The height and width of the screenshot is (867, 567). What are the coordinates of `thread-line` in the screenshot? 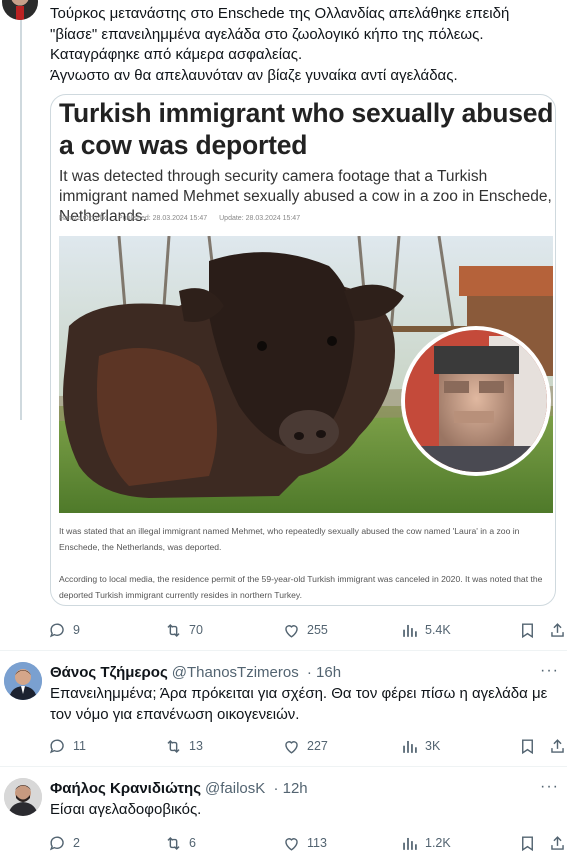 It's located at (21, 210).